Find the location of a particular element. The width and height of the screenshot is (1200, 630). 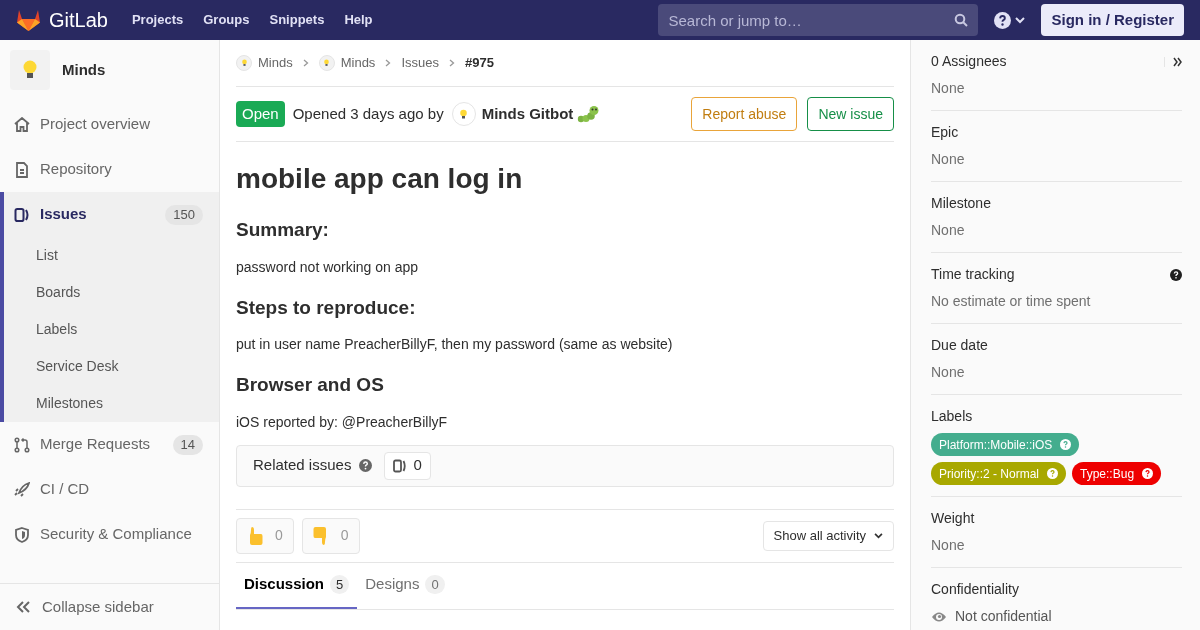

activity-filter-dropdown: Show all activity is located at coordinates (828, 535).